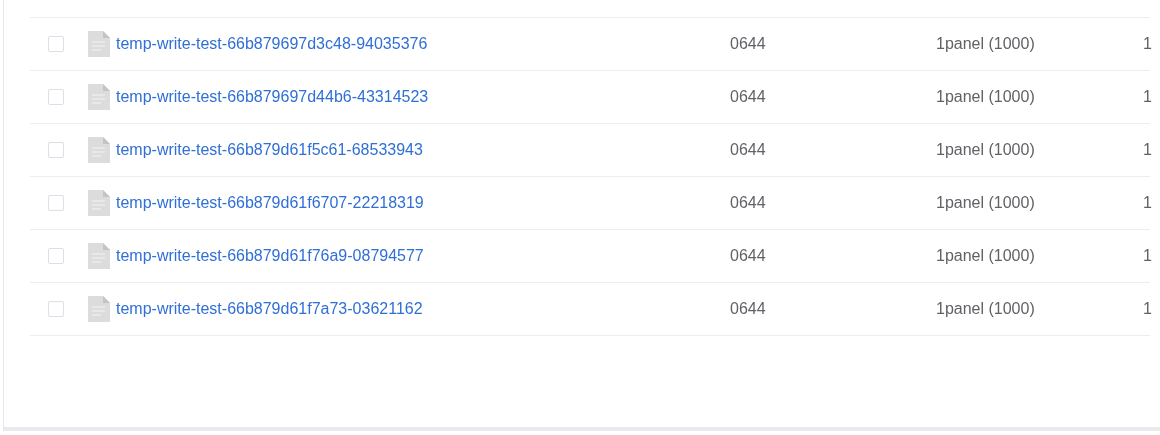  Describe the element at coordinates (269, 150) in the screenshot. I see `file-name-link: temp-write-test-66b879d61f5c61-68533943` at that location.